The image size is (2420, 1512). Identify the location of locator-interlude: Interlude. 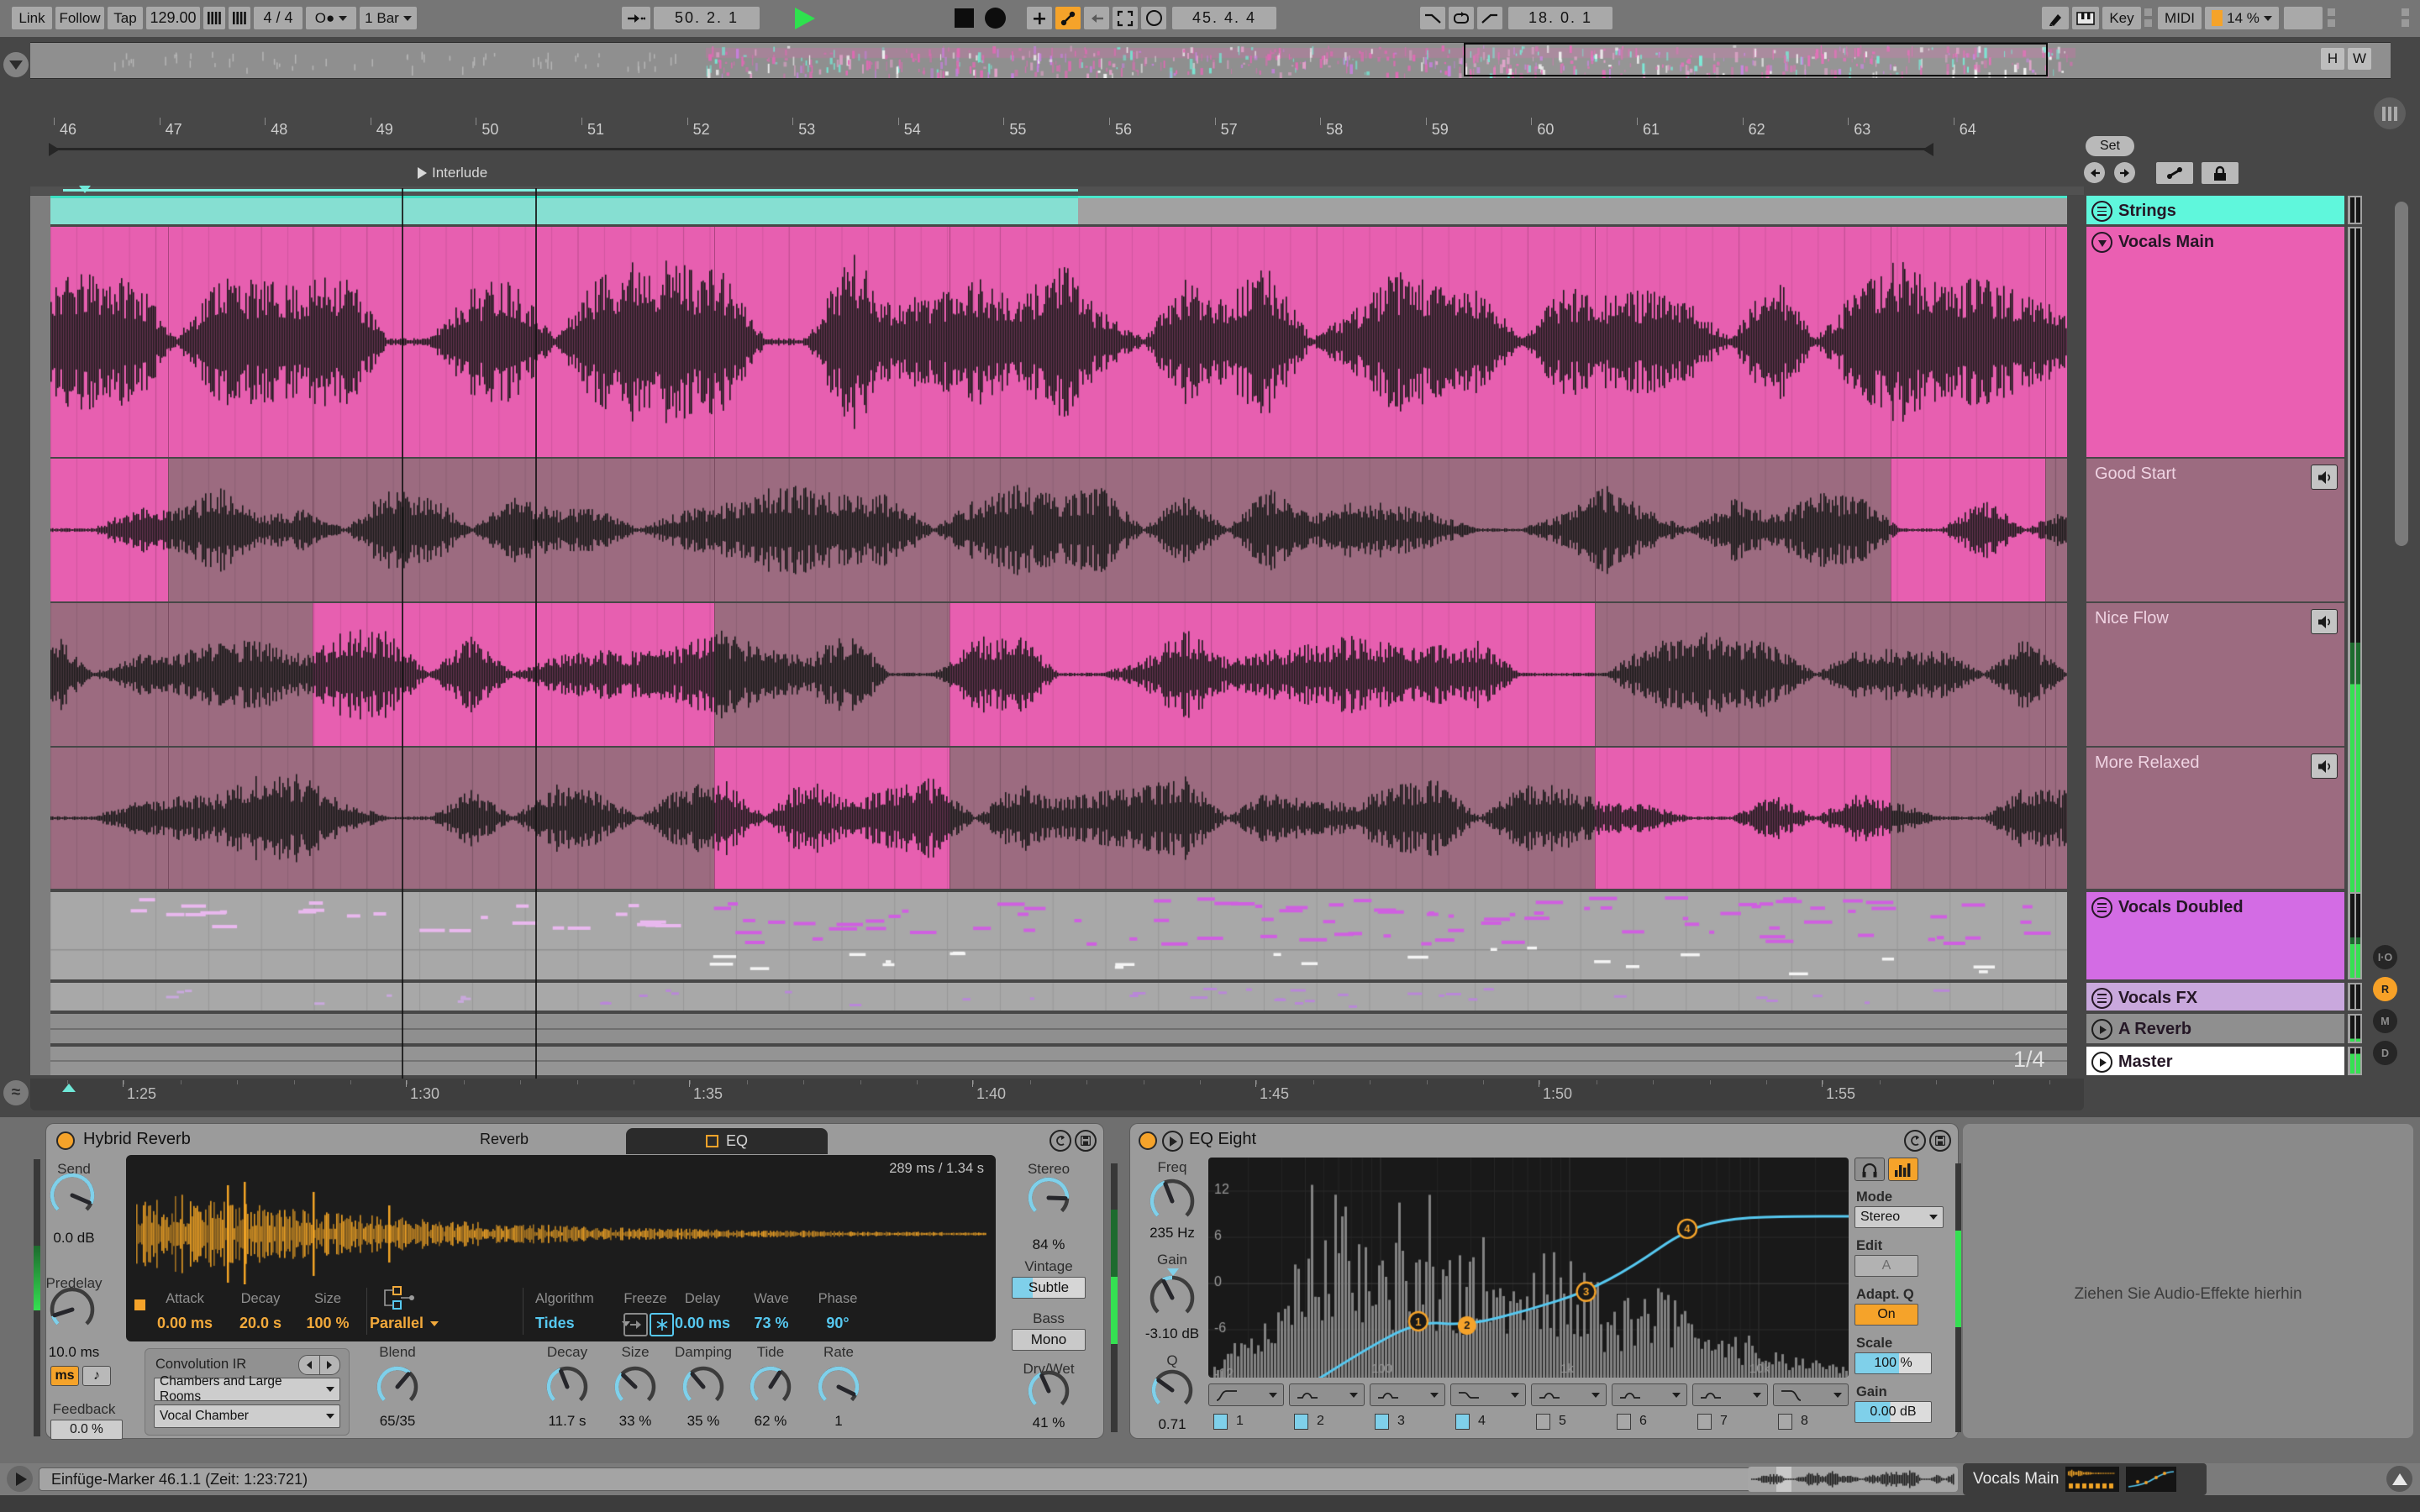
(452, 173).